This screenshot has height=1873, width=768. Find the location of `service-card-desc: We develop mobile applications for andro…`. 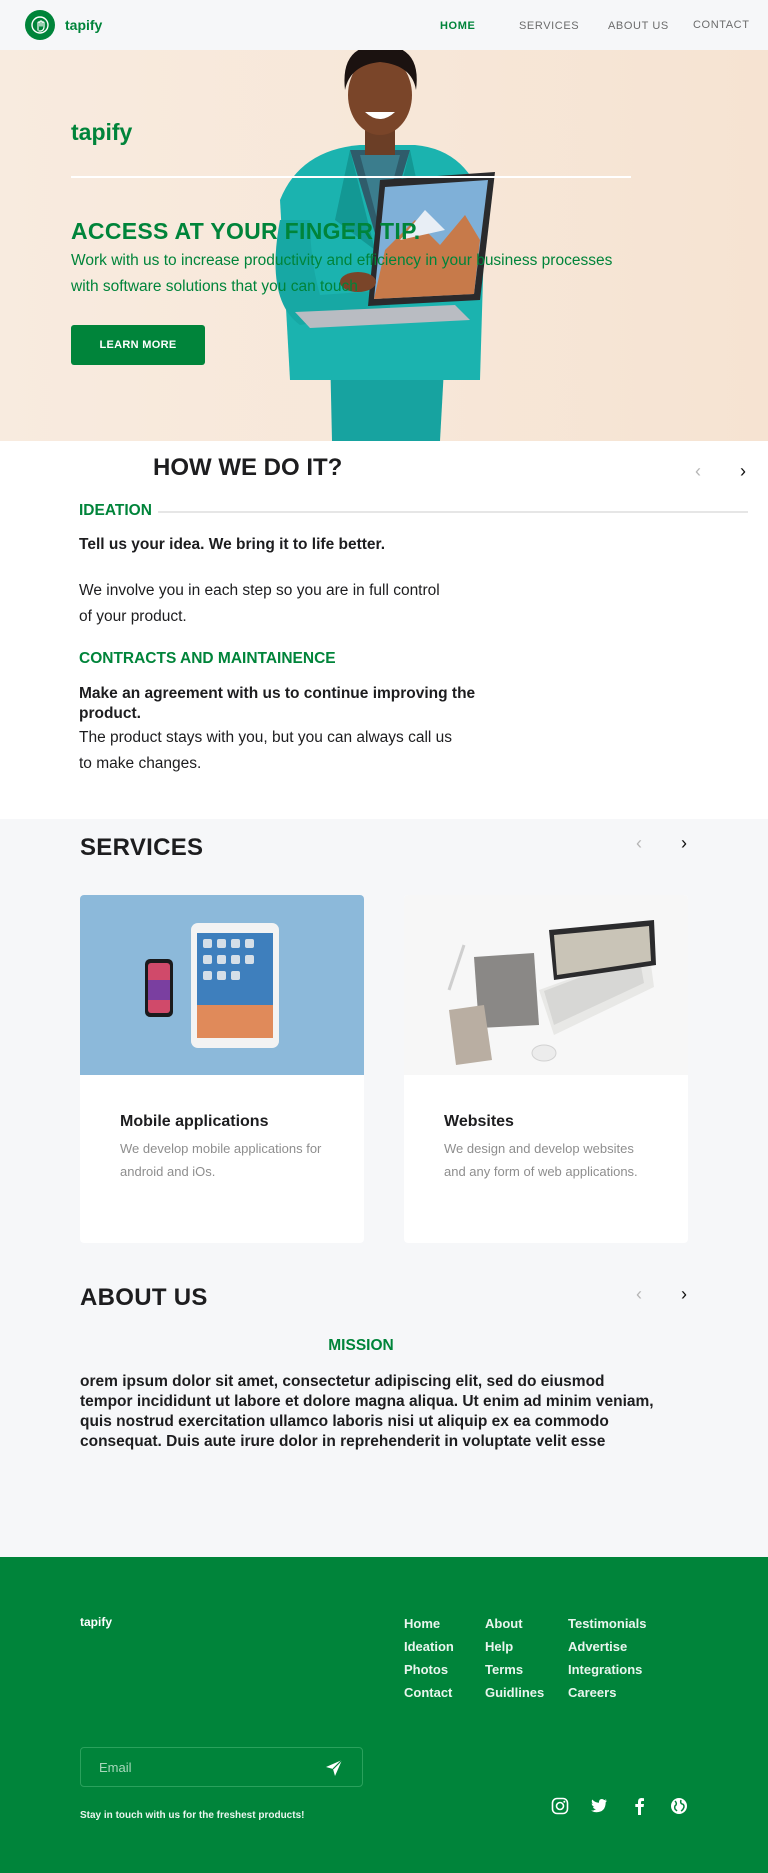

service-card-desc: We develop mobile applications for andro… is located at coordinates (221, 1160).